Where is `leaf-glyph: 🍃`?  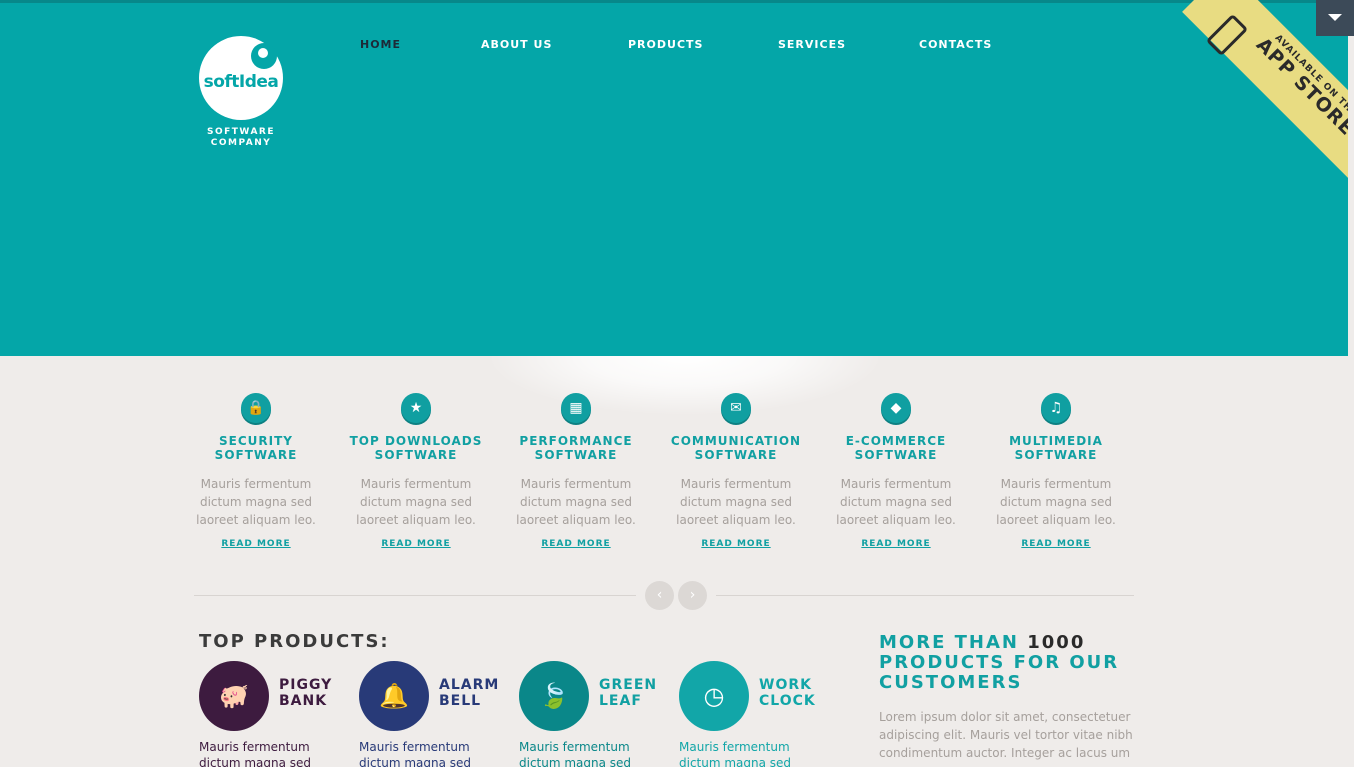
leaf-glyph: 🍃 is located at coordinates (554, 696).